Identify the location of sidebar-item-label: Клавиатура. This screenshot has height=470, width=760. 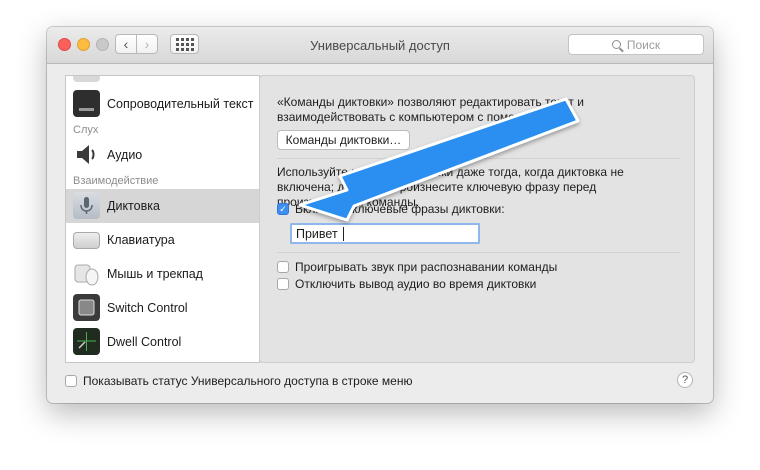
(141, 240).